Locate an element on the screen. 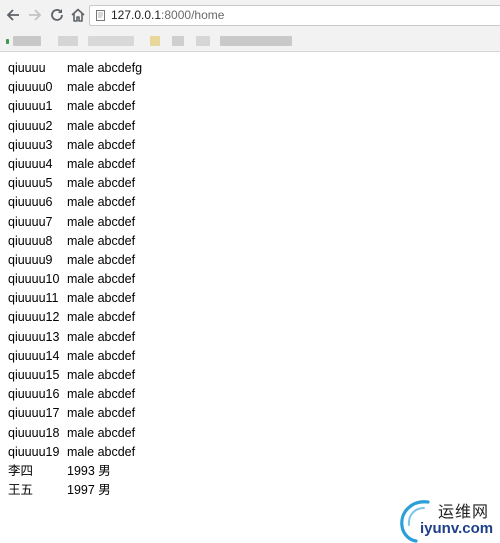  forward-button is located at coordinates (35, 15).